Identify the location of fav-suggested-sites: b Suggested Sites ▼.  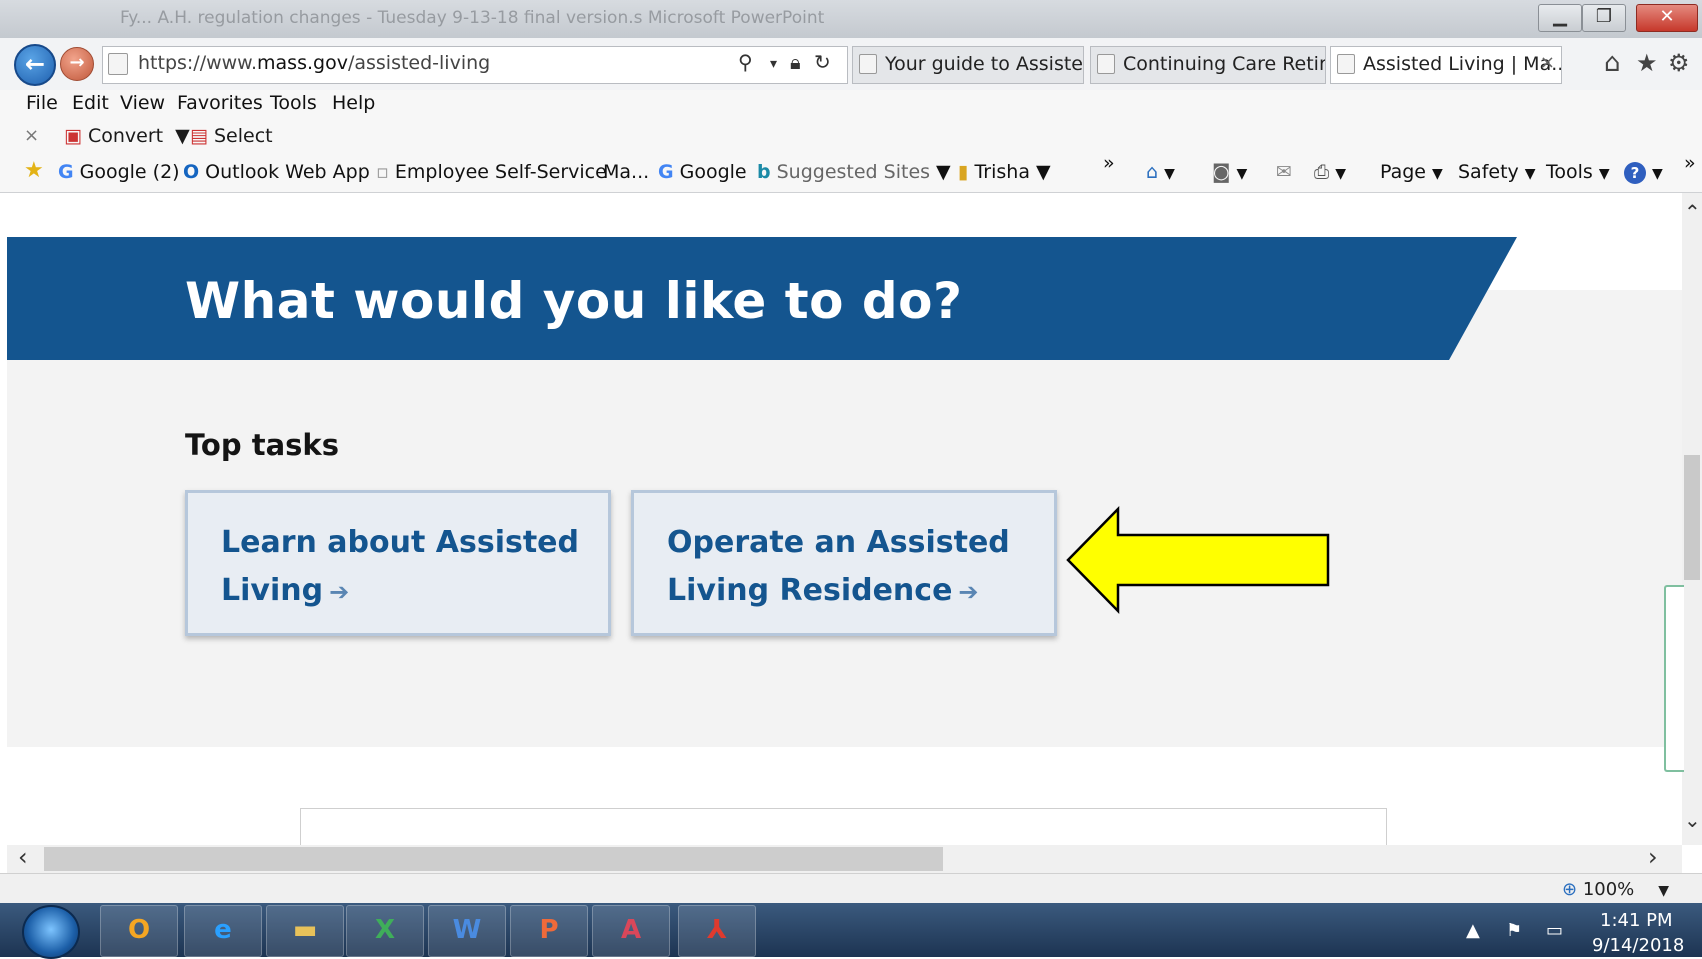
(854, 172).